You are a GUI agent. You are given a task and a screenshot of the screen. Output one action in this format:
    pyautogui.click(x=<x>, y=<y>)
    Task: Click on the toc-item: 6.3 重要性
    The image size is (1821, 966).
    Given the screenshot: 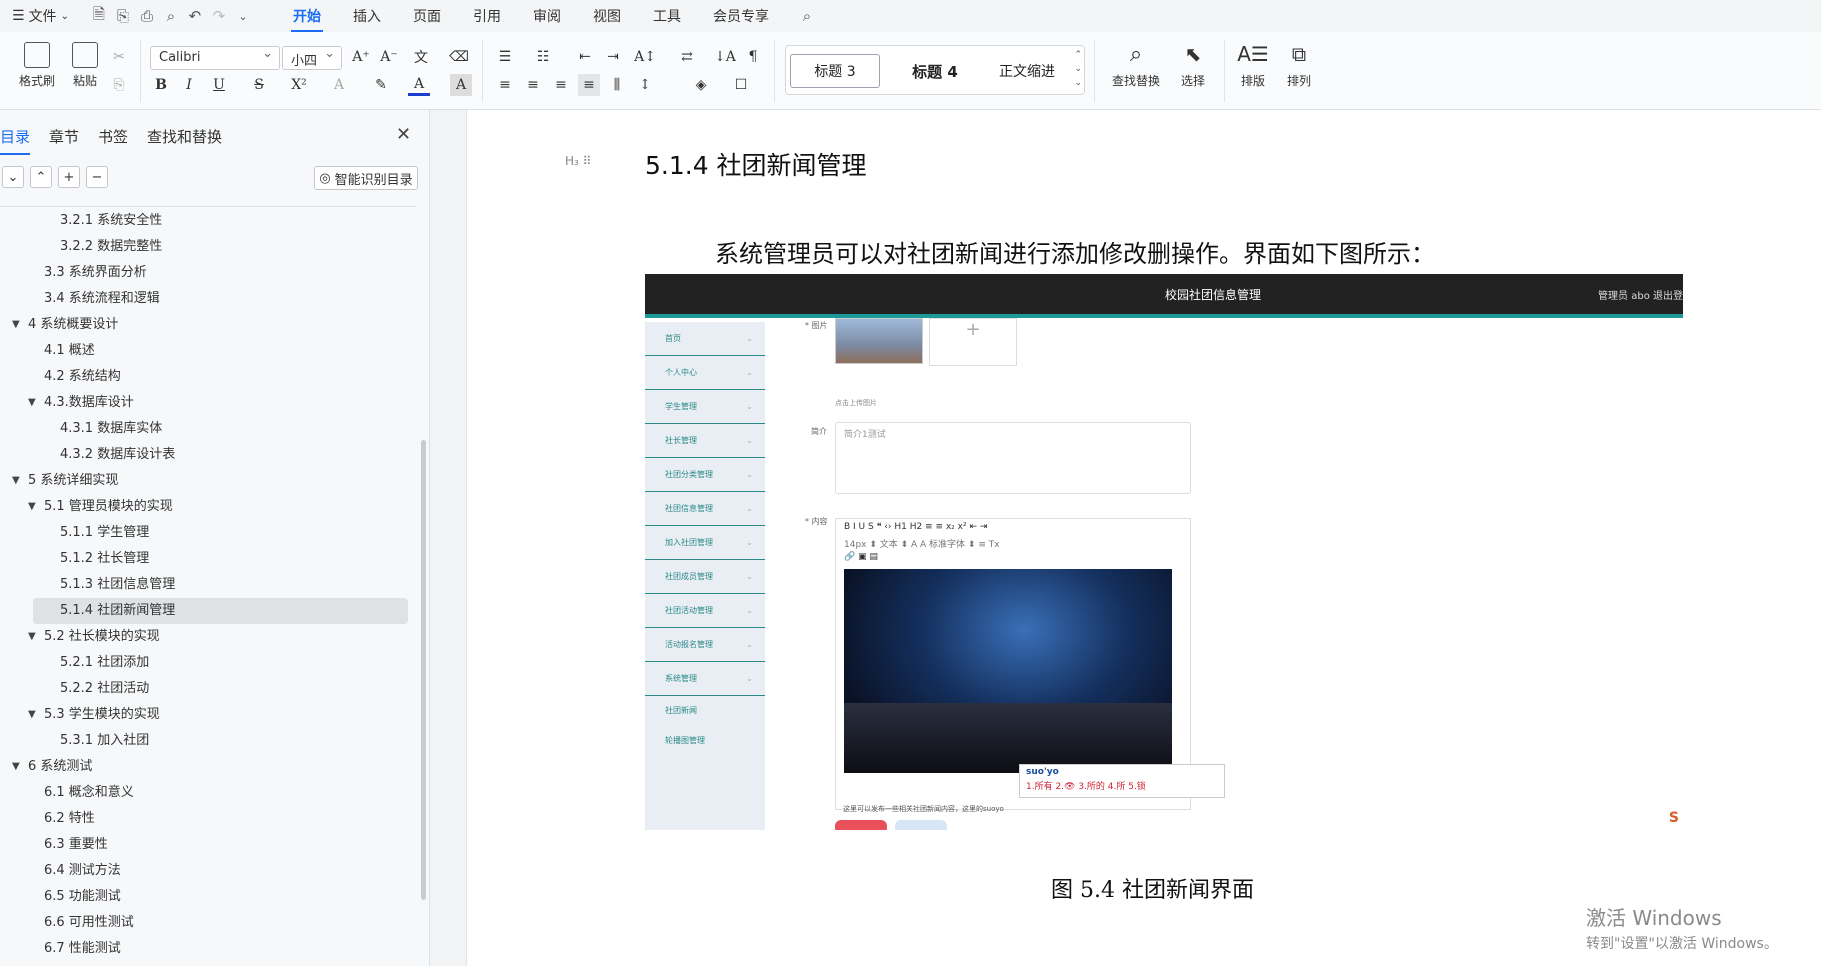 What is the action you would take?
    pyautogui.click(x=210, y=845)
    